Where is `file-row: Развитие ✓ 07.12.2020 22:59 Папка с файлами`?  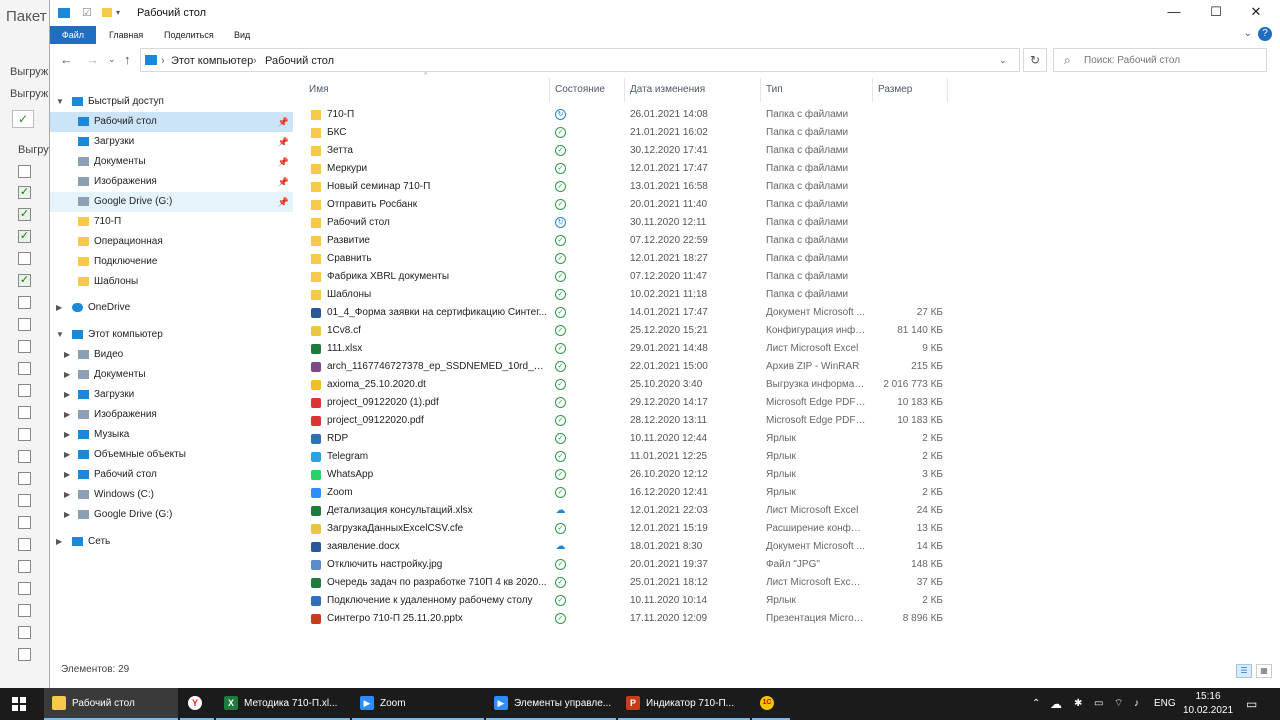 file-row: Развитие ✓ 07.12.2020 22:59 Папка с файлами is located at coordinates (625, 241).